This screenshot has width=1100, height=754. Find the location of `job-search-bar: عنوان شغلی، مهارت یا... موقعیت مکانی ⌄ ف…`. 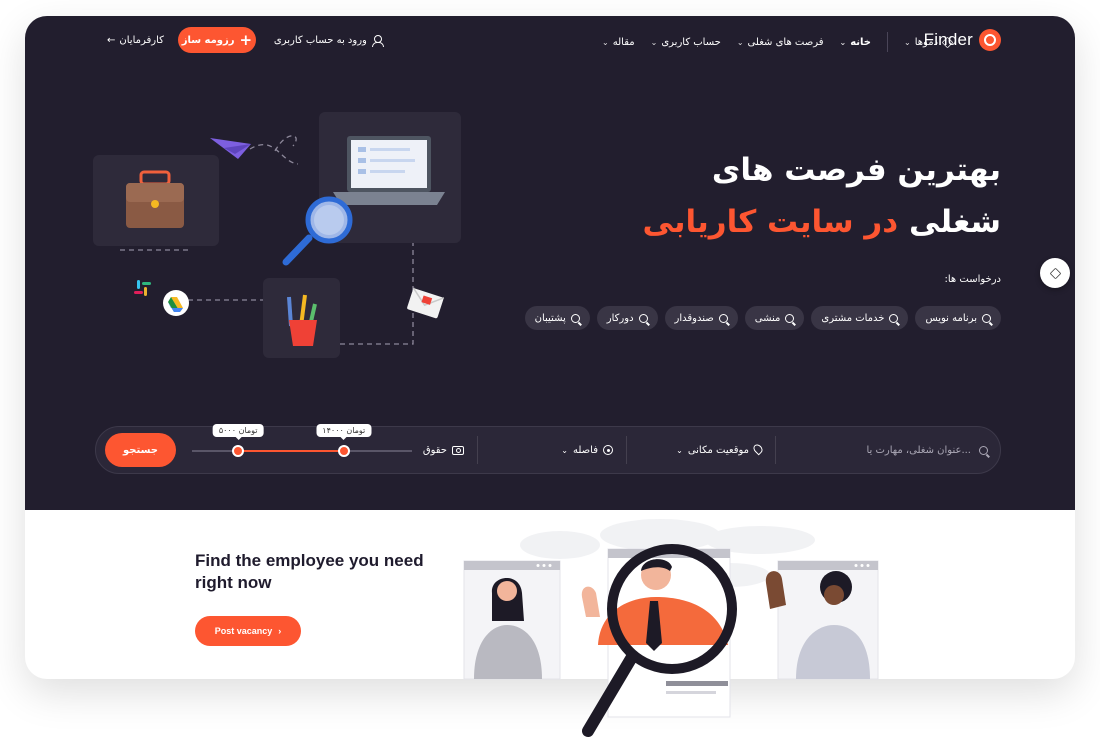

job-search-bar: عنوان شغلی، مهارت یا... موقعیت مکانی ⌄ ف… is located at coordinates (548, 449).